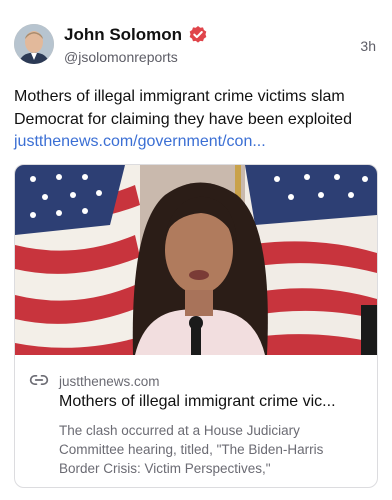 Image resolution: width=392 pixels, height=500 pixels. I want to click on author-name: John Solomon, so click(136, 35).